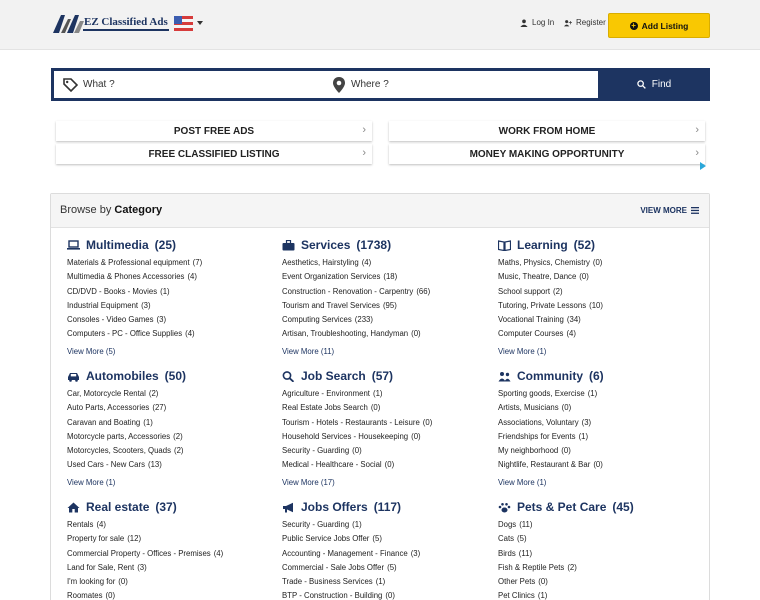 This screenshot has width=760, height=600. Describe the element at coordinates (288, 244) in the screenshot. I see `briefcase-icon` at that location.